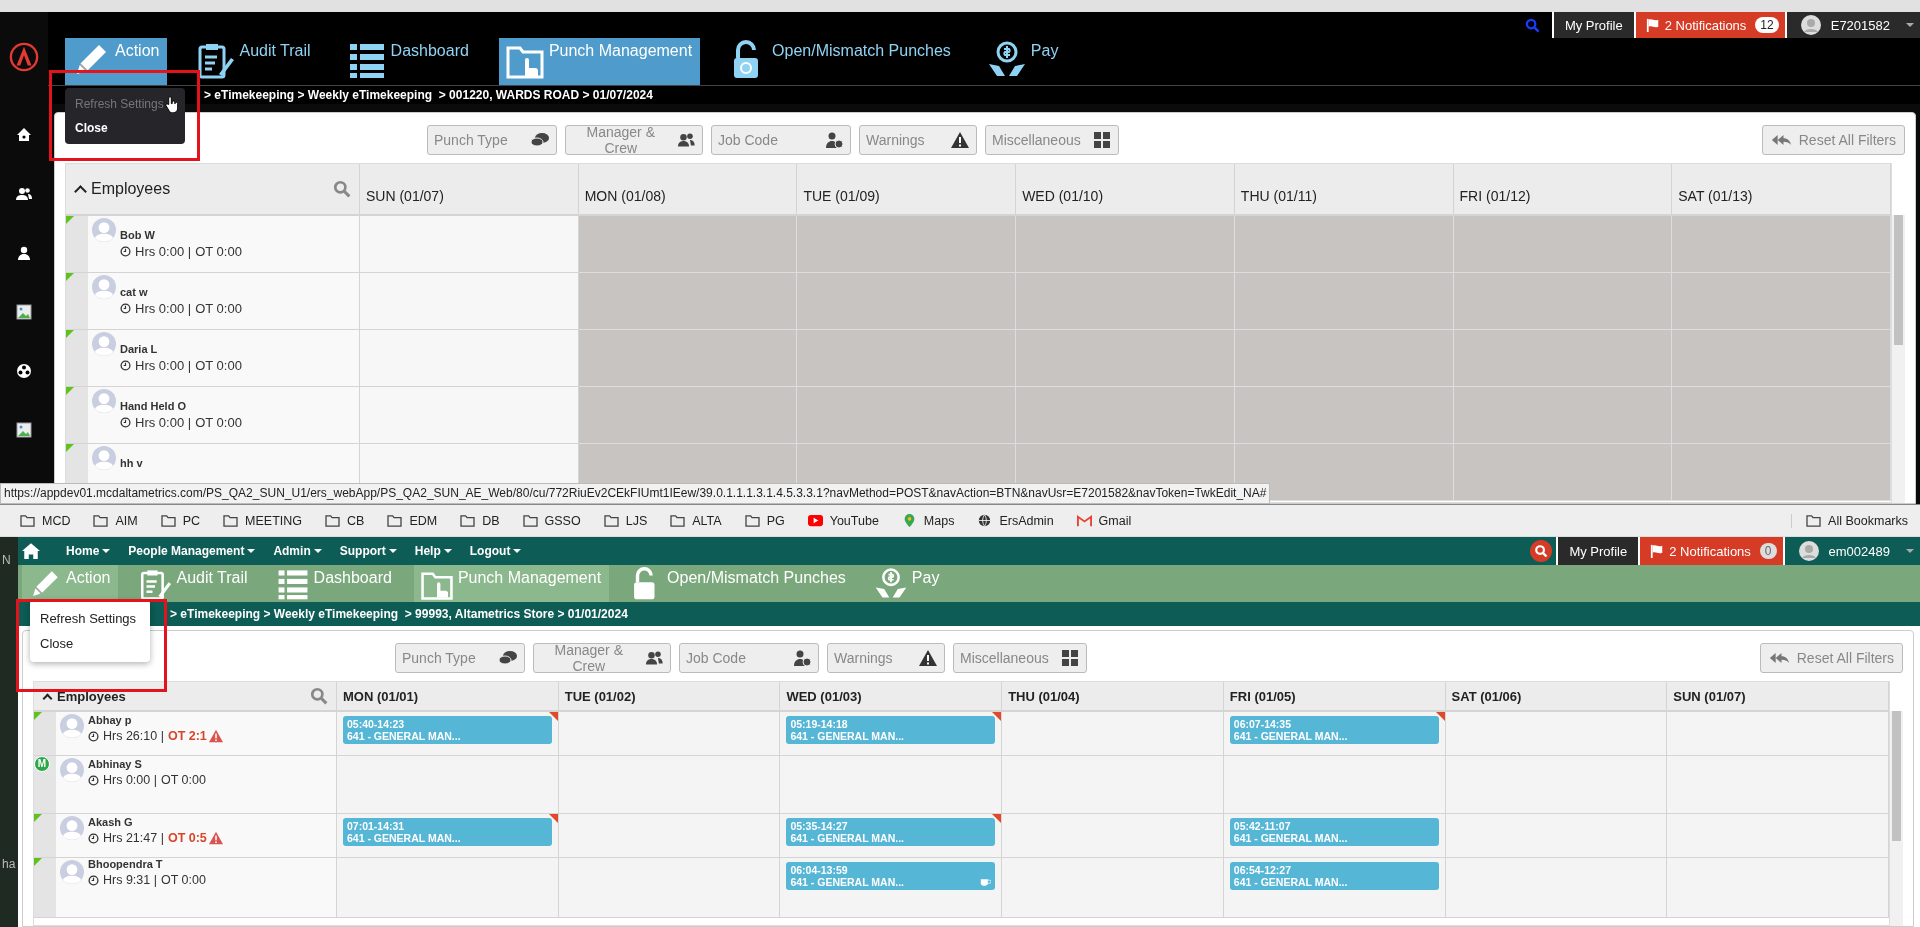  I want to click on bookmark: Maps, so click(928, 520).